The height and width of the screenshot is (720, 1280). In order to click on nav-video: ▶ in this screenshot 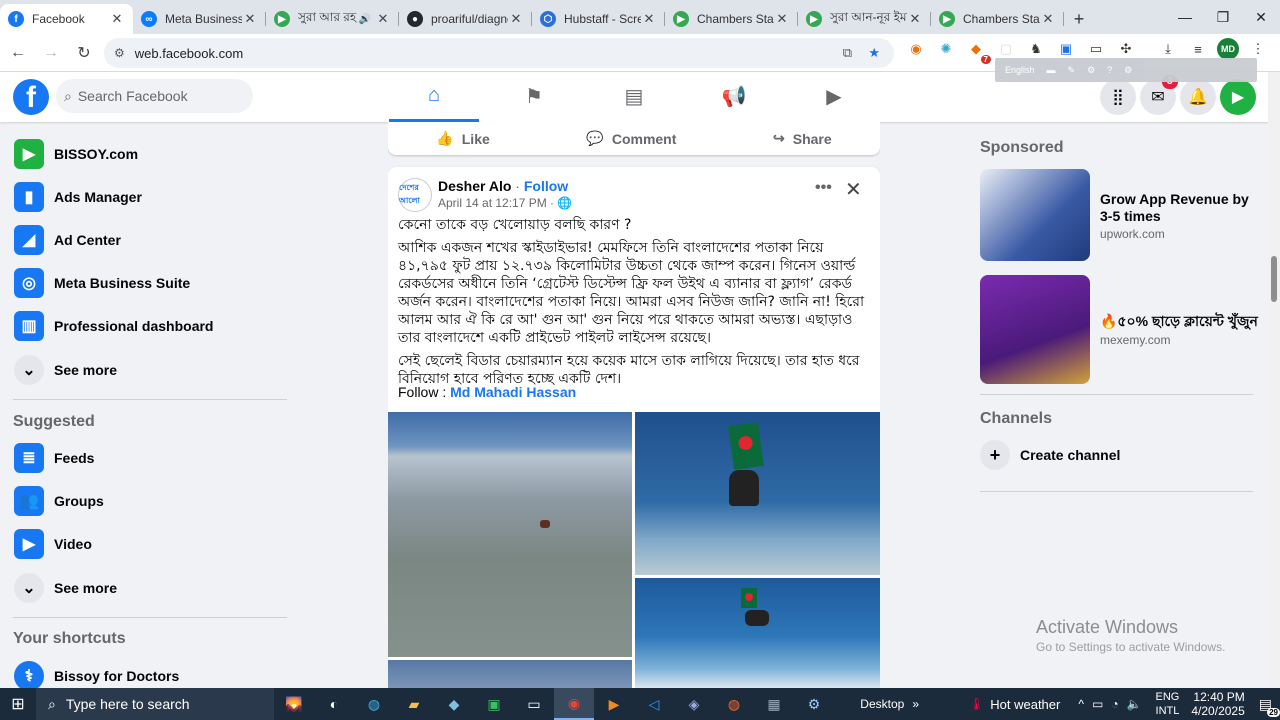, I will do `click(834, 96)`.